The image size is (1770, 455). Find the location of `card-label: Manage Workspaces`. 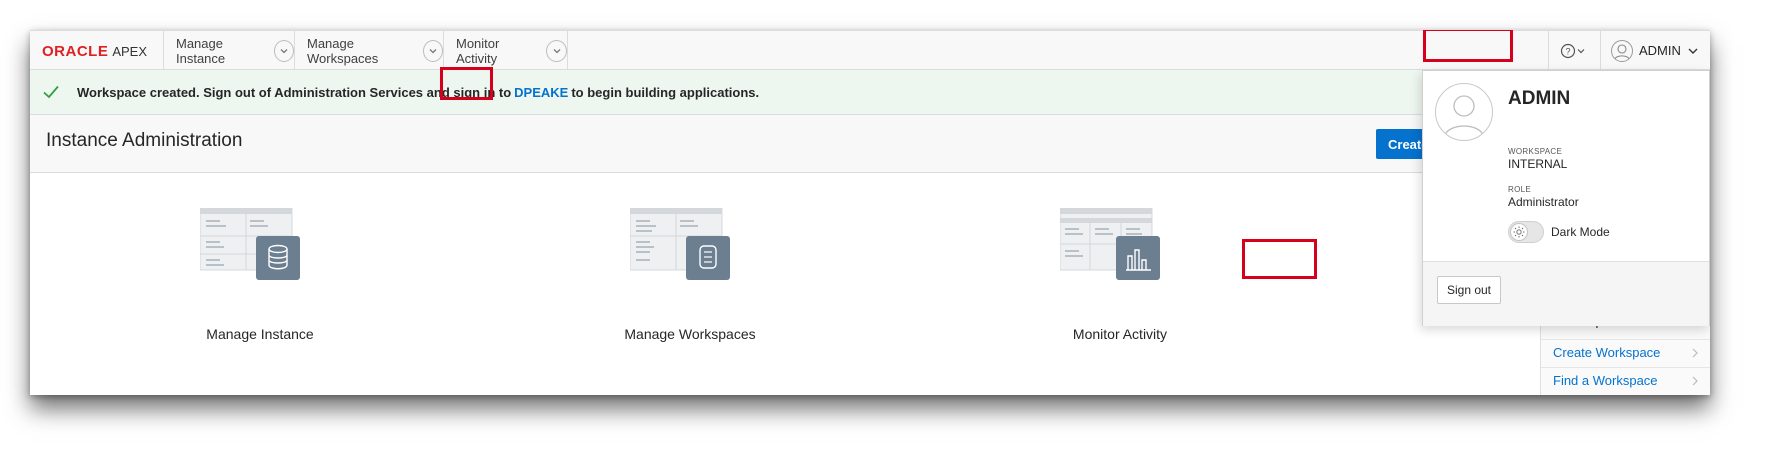

card-label: Manage Workspaces is located at coordinates (690, 334).